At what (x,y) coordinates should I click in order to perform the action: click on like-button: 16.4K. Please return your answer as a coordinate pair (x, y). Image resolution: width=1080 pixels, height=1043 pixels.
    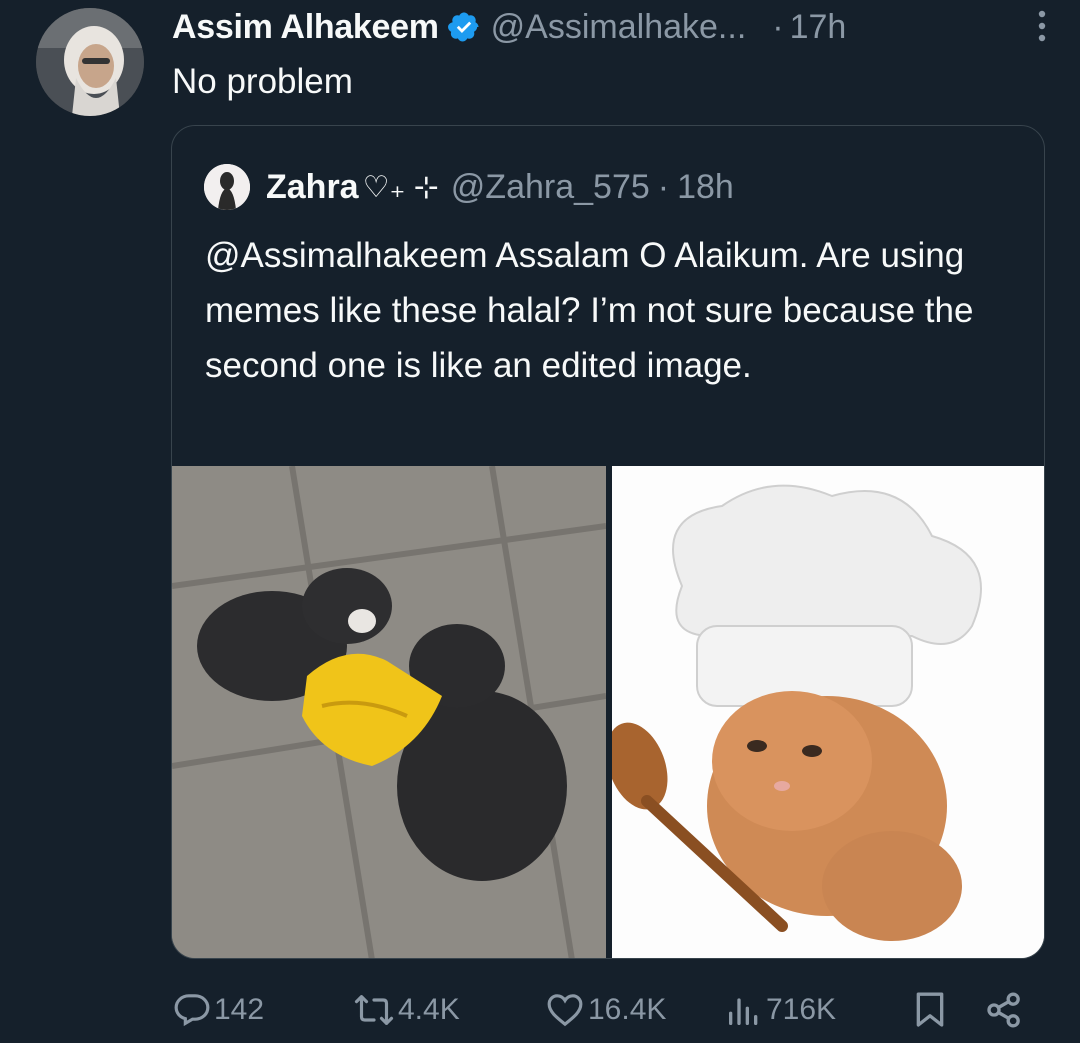
    Looking at the image, I should click on (605, 1010).